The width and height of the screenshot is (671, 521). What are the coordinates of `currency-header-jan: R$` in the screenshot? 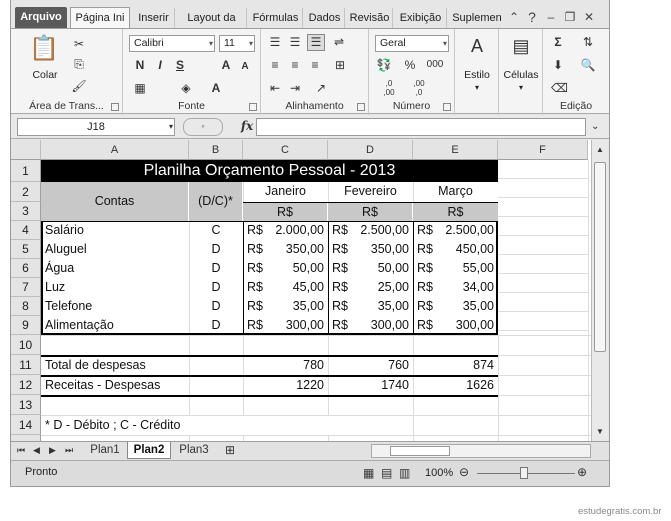 It's located at (285, 212).